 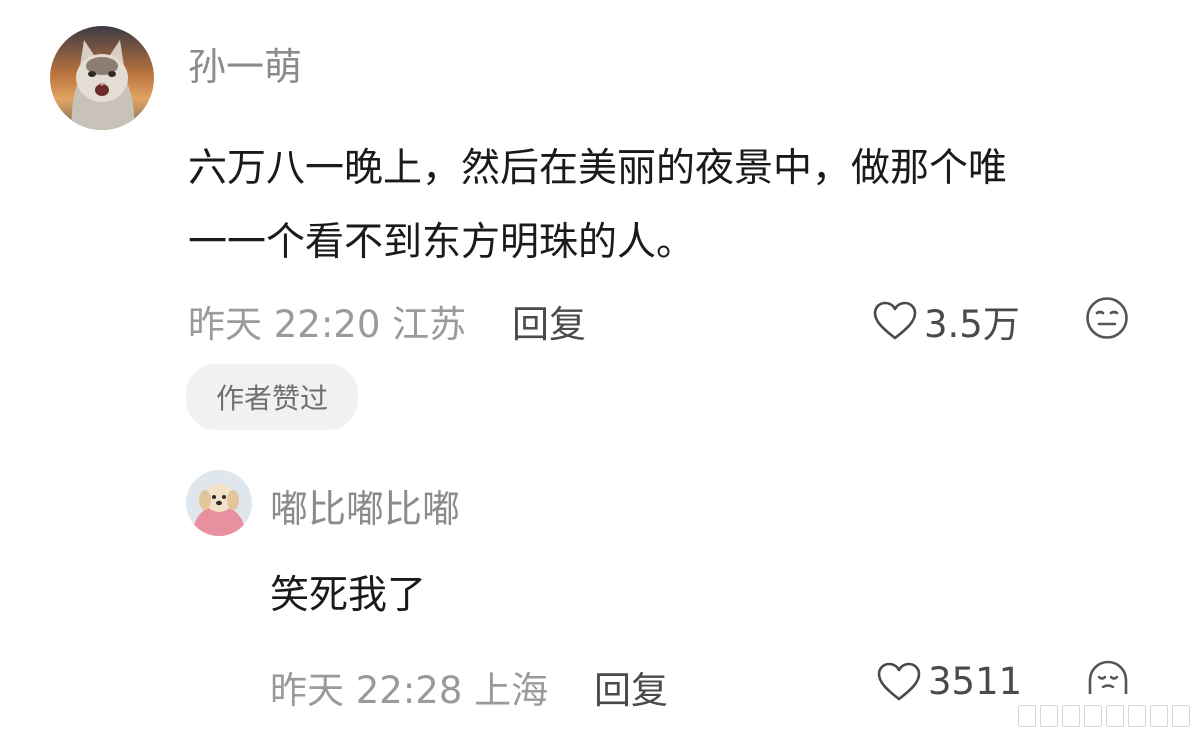 I want to click on comment-reply-button: 回复, so click(x=549, y=321).